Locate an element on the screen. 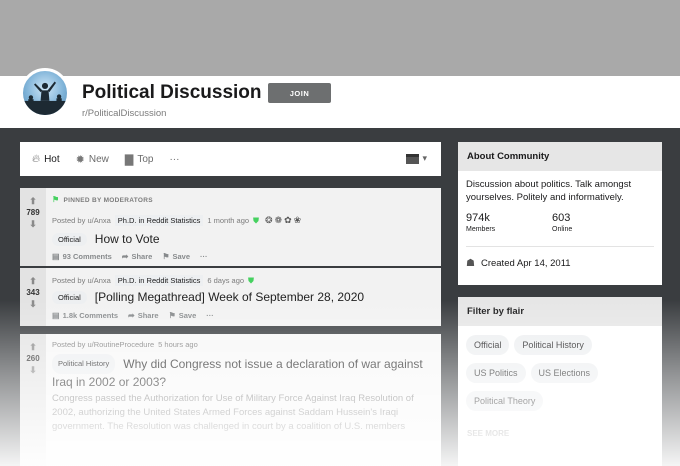 The image size is (680, 466). awards-icon: ❂❁✿❀ is located at coordinates (284, 220).